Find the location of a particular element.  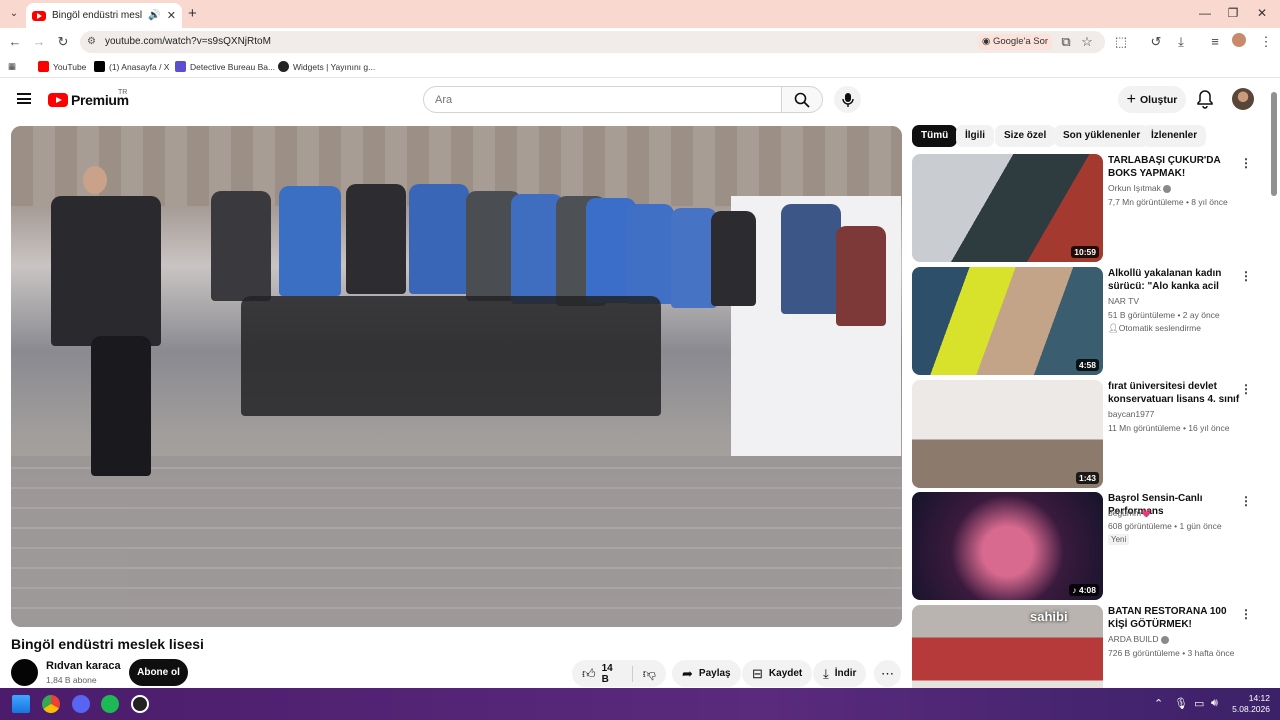

microphone-tray-icon: 🎙︎ is located at coordinates (1181, 703).